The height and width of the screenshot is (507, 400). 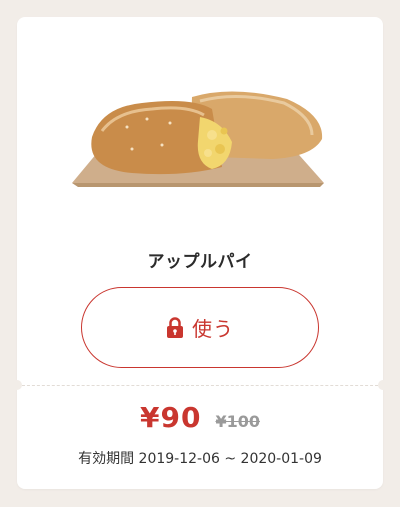 What do you see at coordinates (200, 385) in the screenshot?
I see `dashed-divider` at bounding box center [200, 385].